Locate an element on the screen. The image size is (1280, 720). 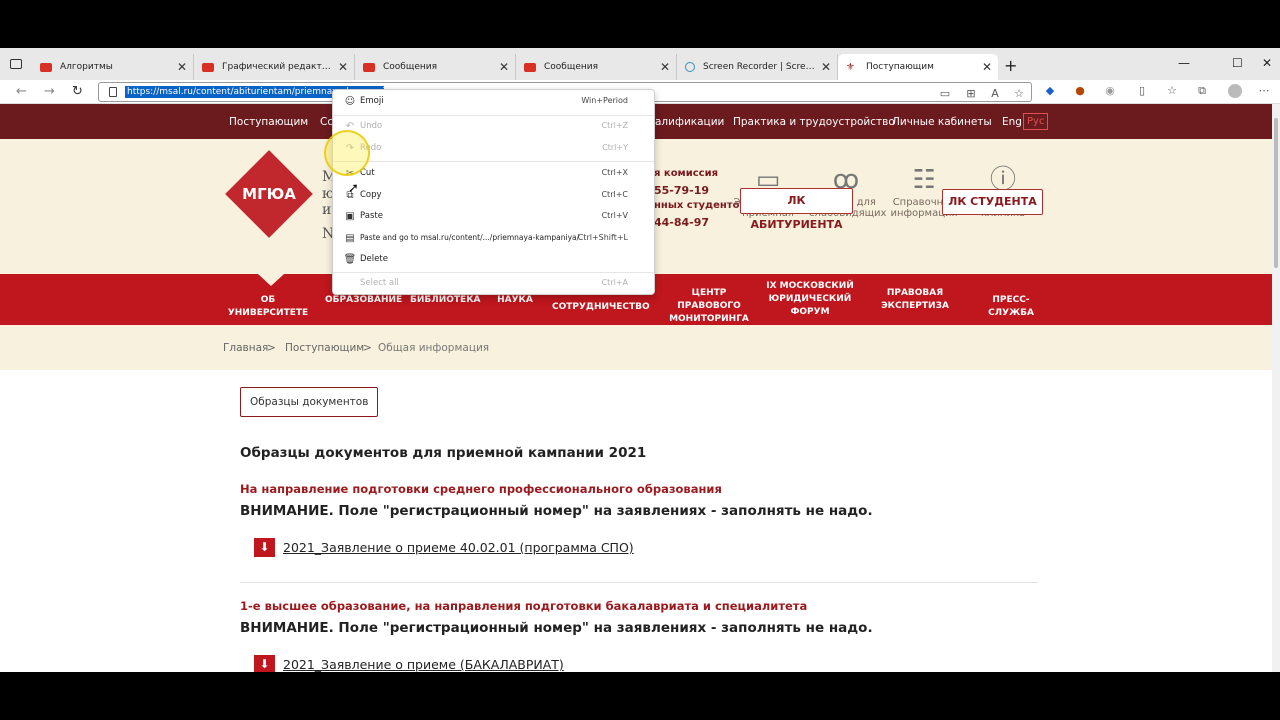
scrollbar-thumb is located at coordinates (1276, 193).